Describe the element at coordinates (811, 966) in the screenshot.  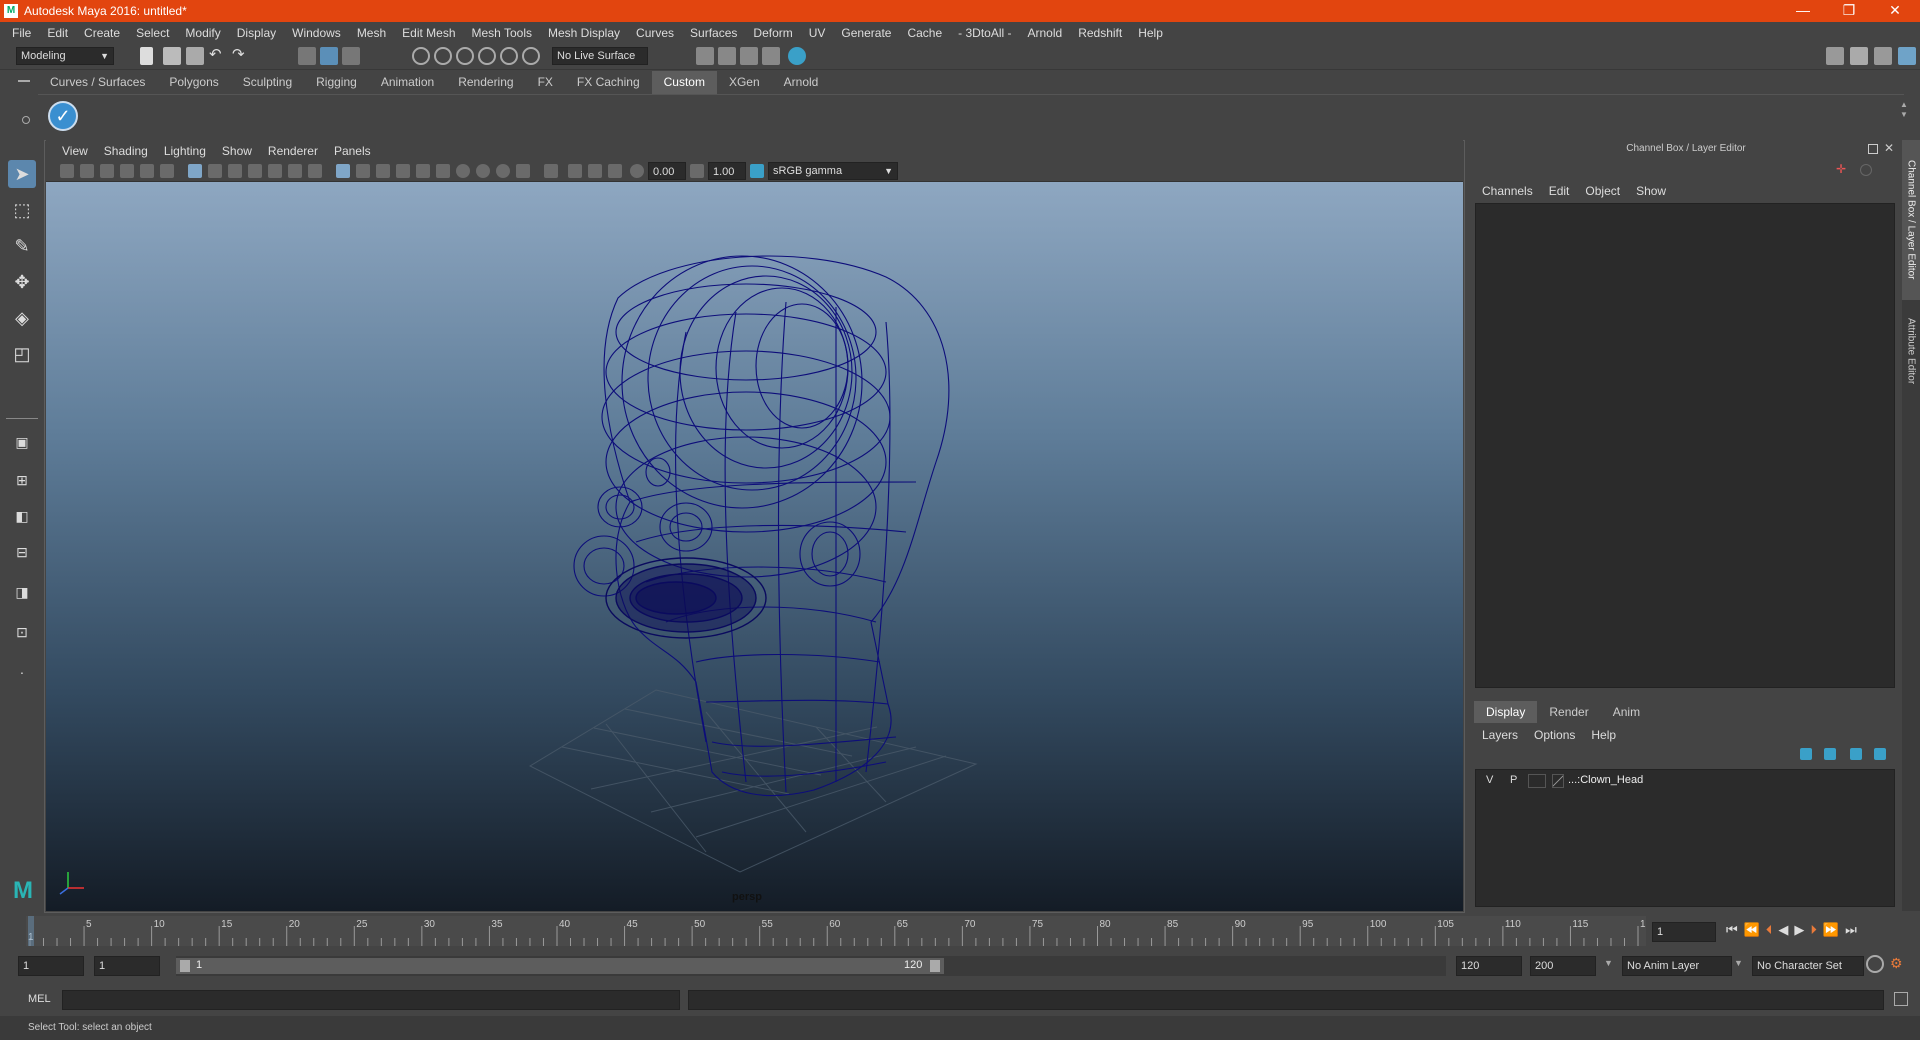
I see `range-slider-track: 1 120` at that location.